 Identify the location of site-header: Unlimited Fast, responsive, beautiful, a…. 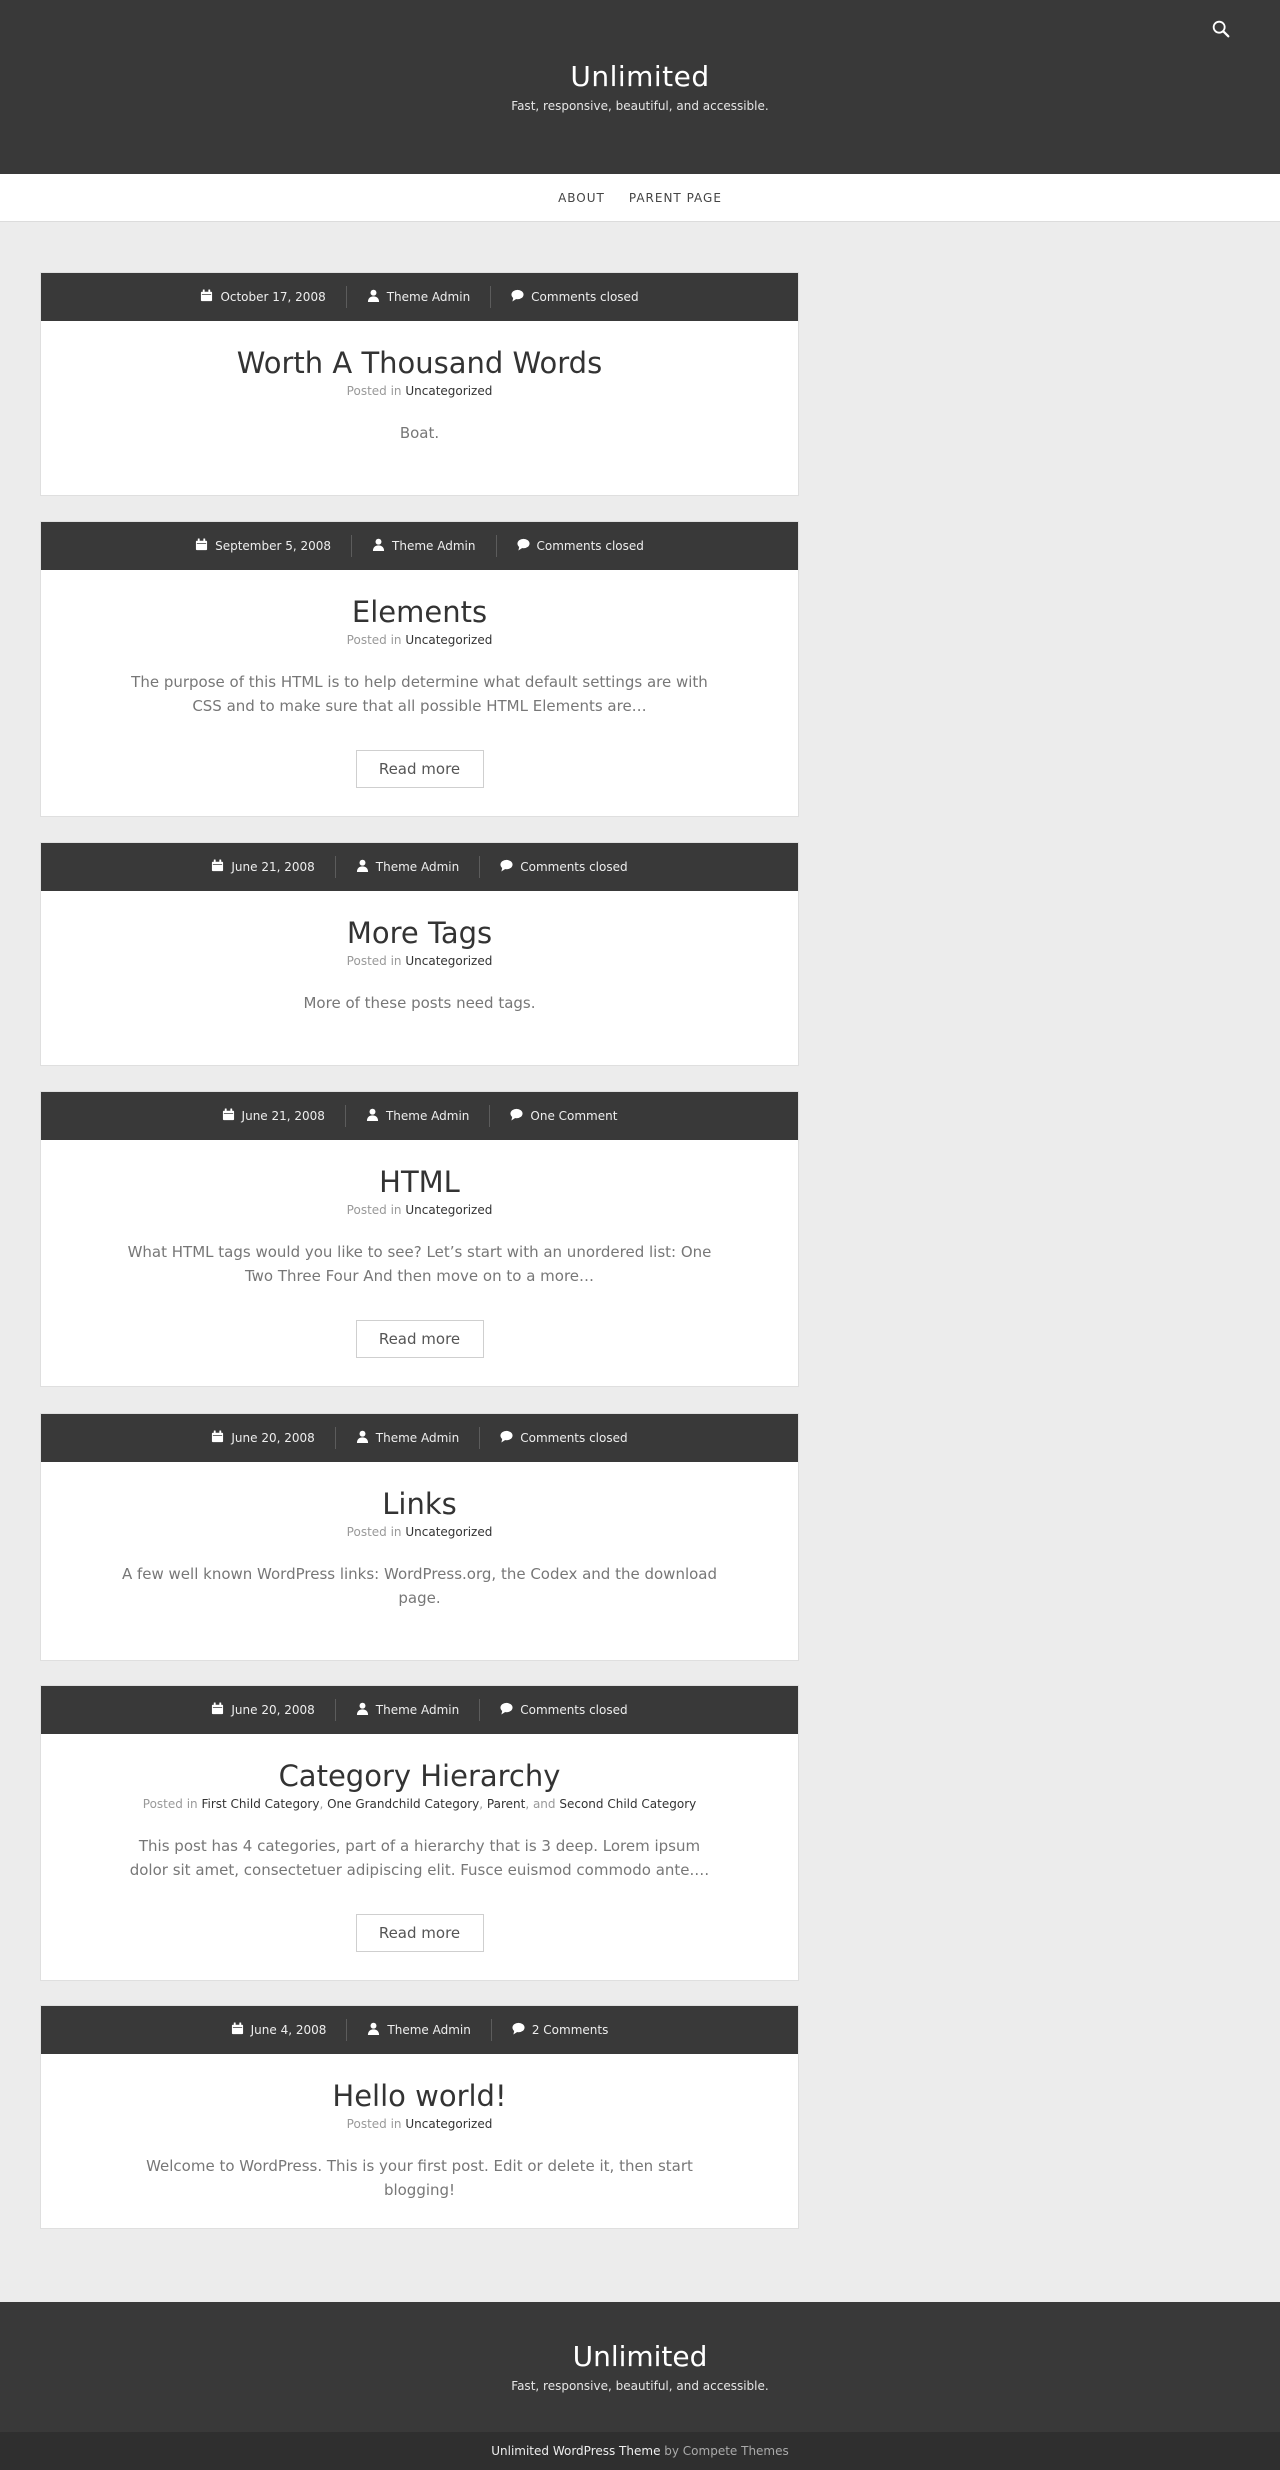
(640, 87).